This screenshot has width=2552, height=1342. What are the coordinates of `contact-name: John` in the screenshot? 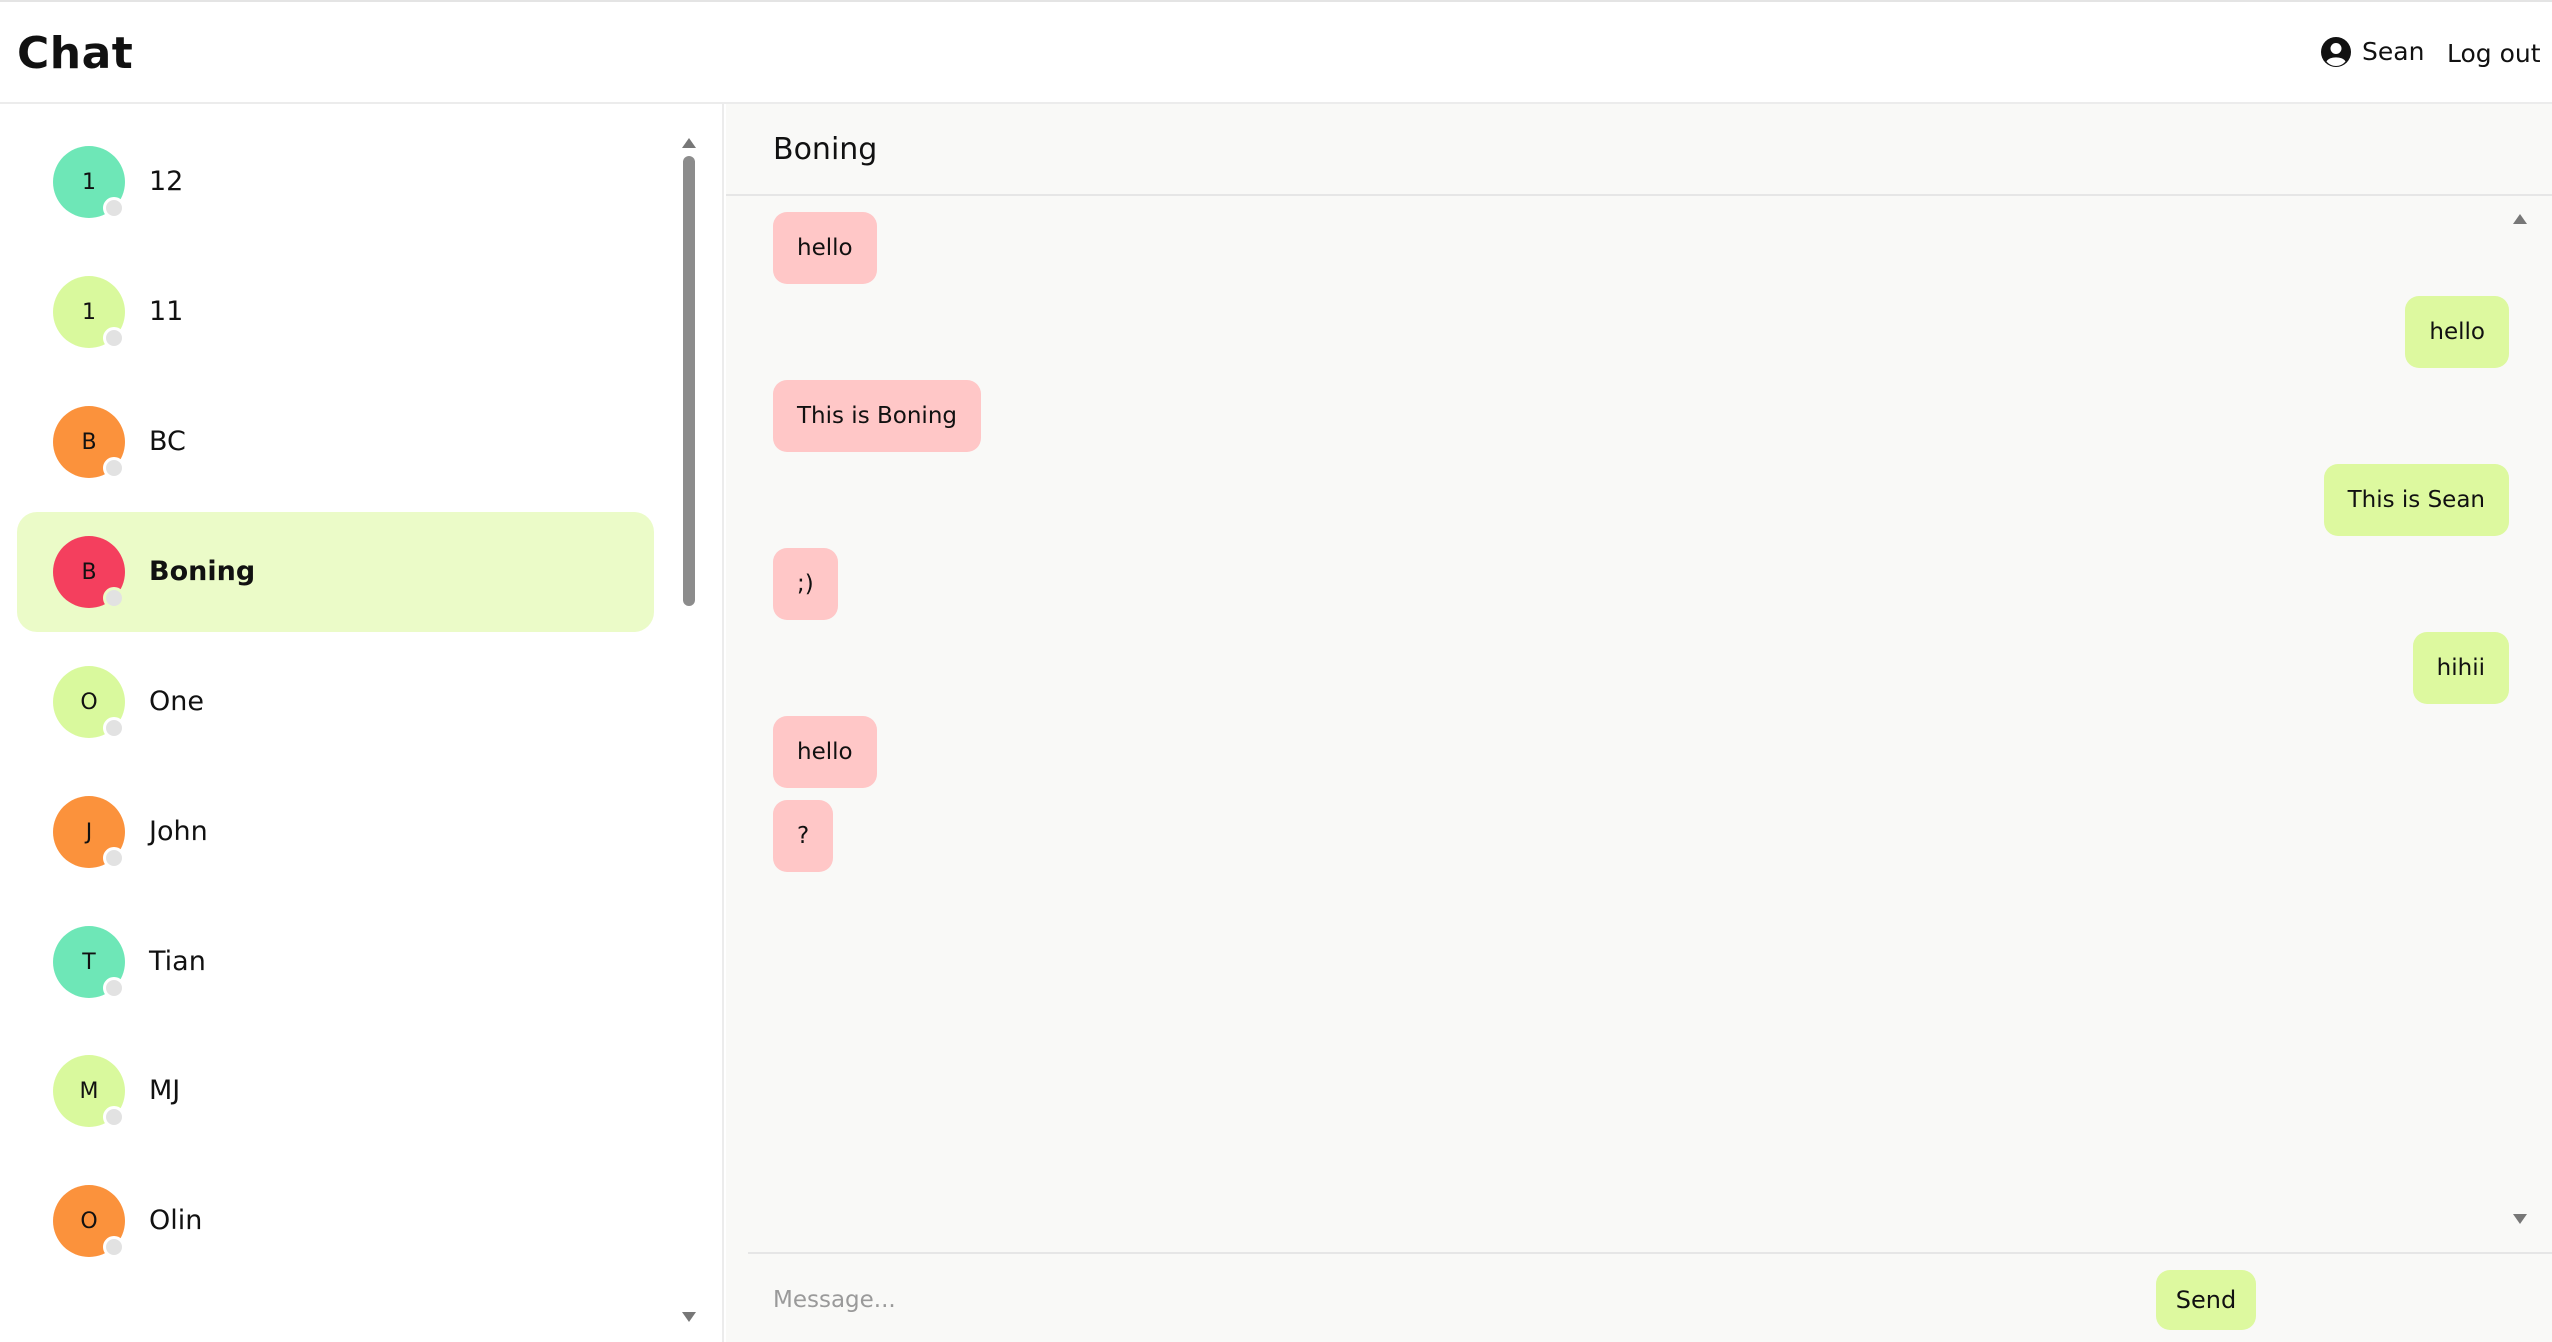 It's located at (178, 831).